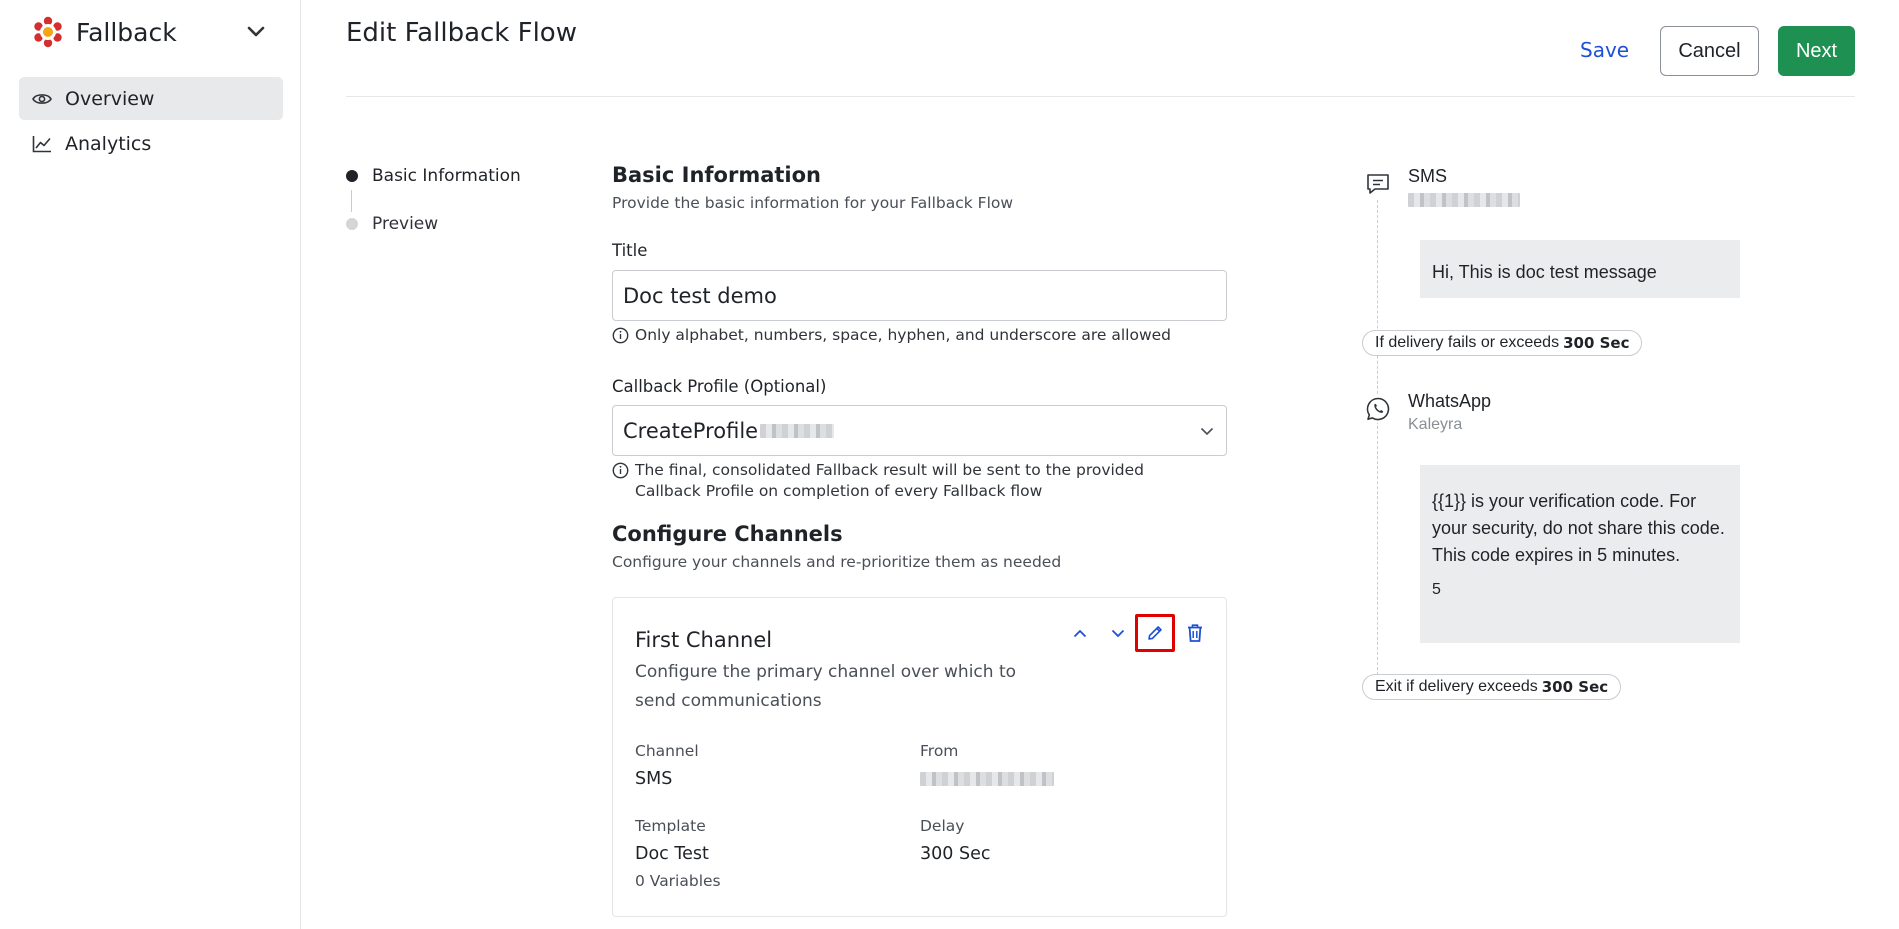 This screenshot has height=929, width=1899. What do you see at coordinates (461, 33) in the screenshot?
I see `page-title: Edit Fallback Flow` at bounding box center [461, 33].